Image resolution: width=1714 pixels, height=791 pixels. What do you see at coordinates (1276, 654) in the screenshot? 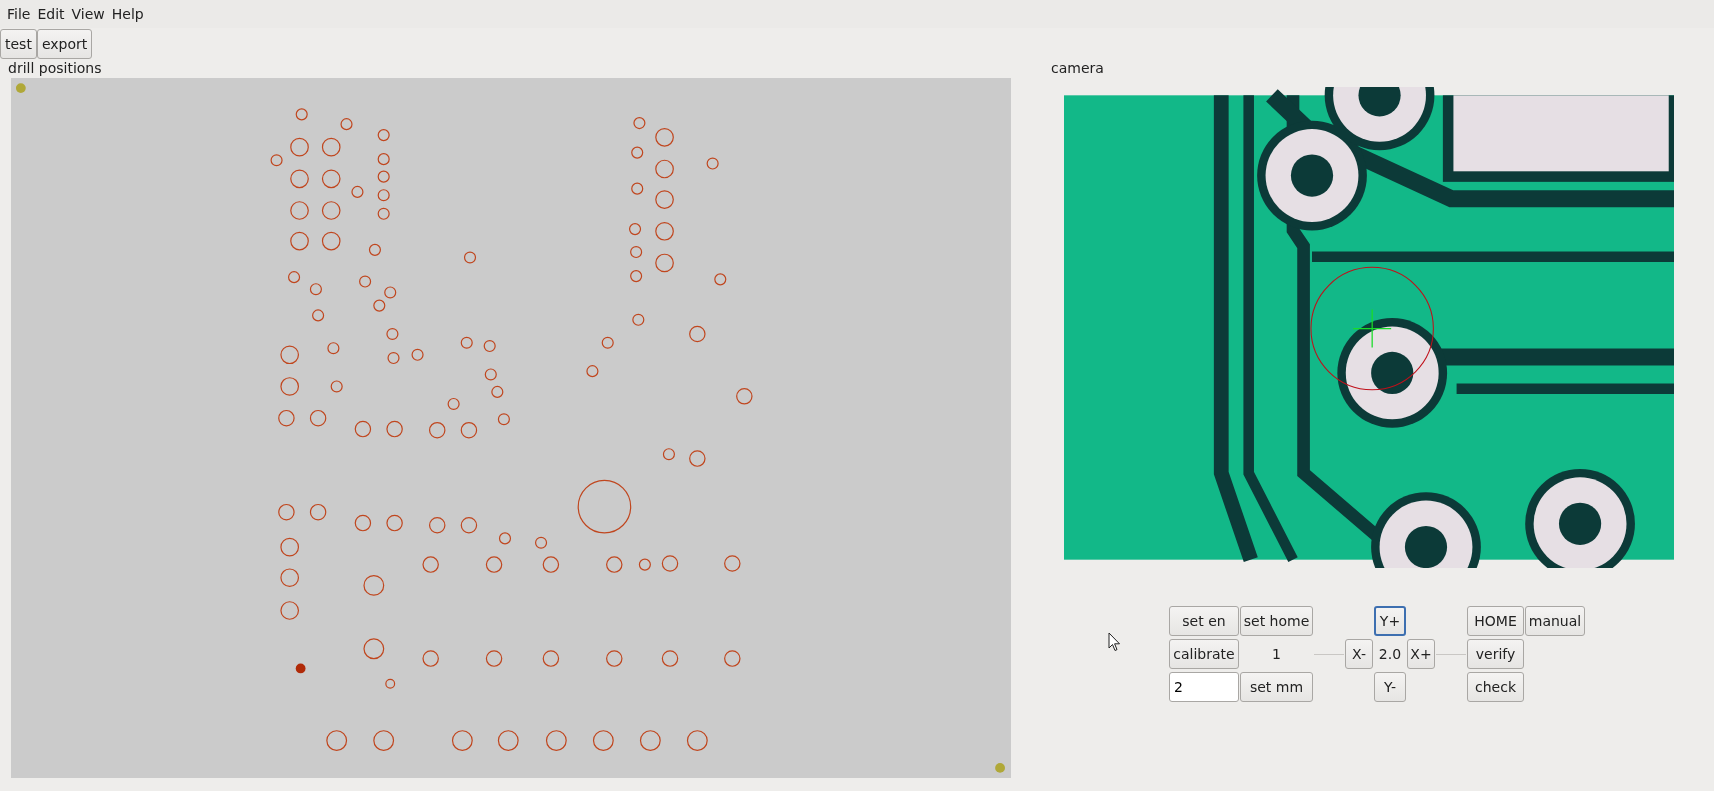
I see `value-label: 1` at bounding box center [1276, 654].